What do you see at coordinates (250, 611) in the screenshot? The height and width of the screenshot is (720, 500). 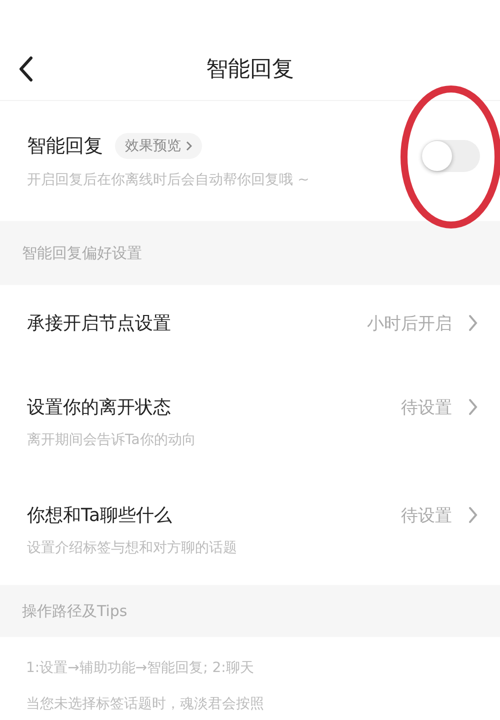 I see `section-heading: 操作路径及Tips` at bounding box center [250, 611].